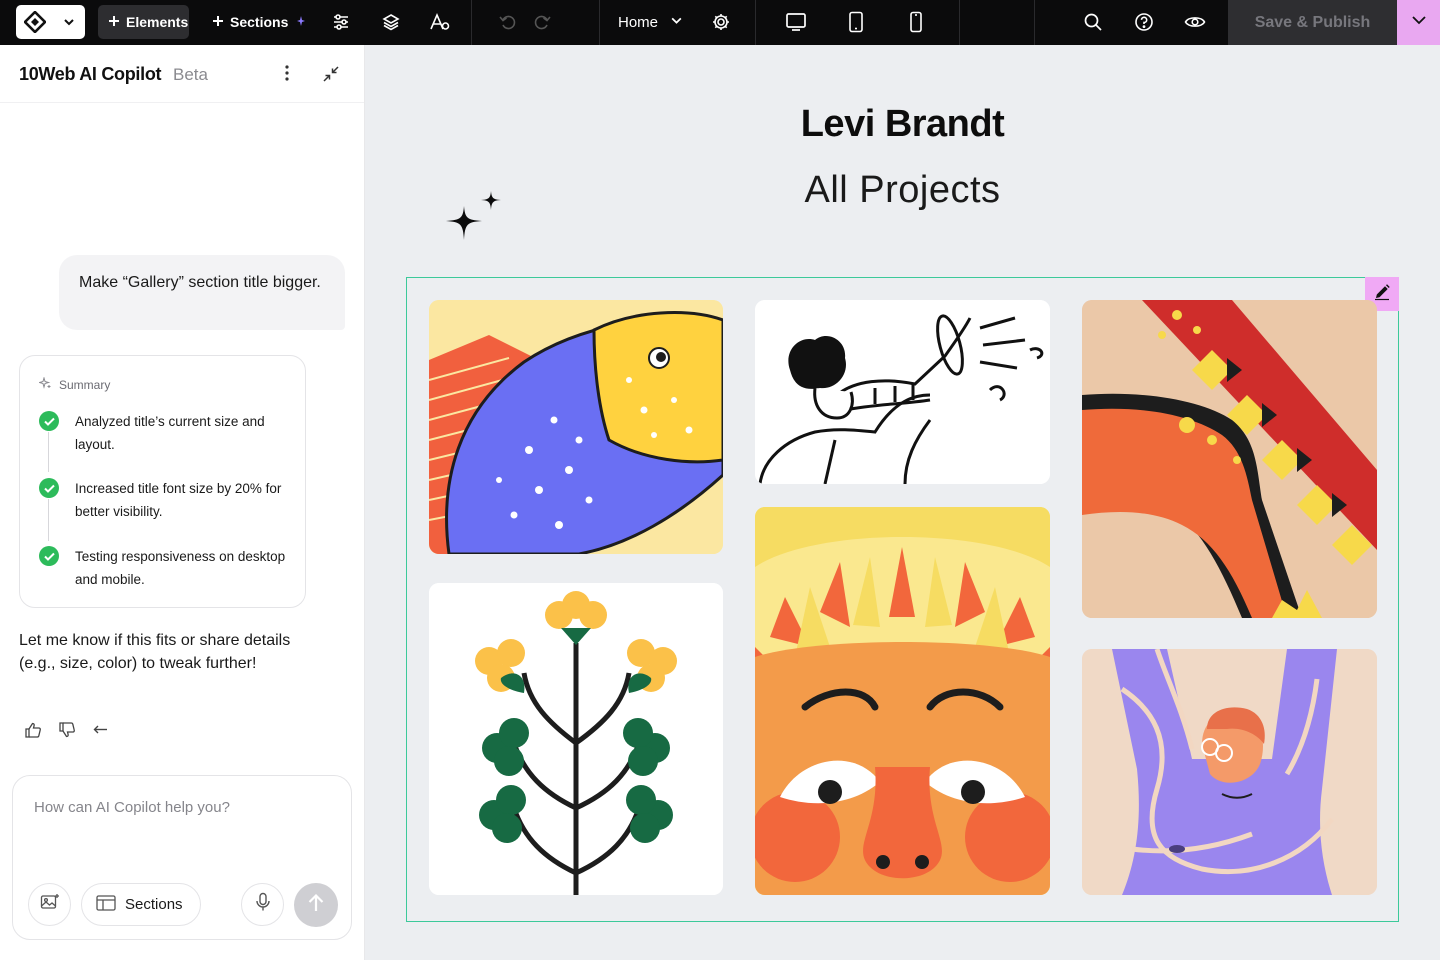 The image size is (1440, 960). Describe the element at coordinates (796, 22) in the screenshot. I see `desktop-view-icon` at that location.